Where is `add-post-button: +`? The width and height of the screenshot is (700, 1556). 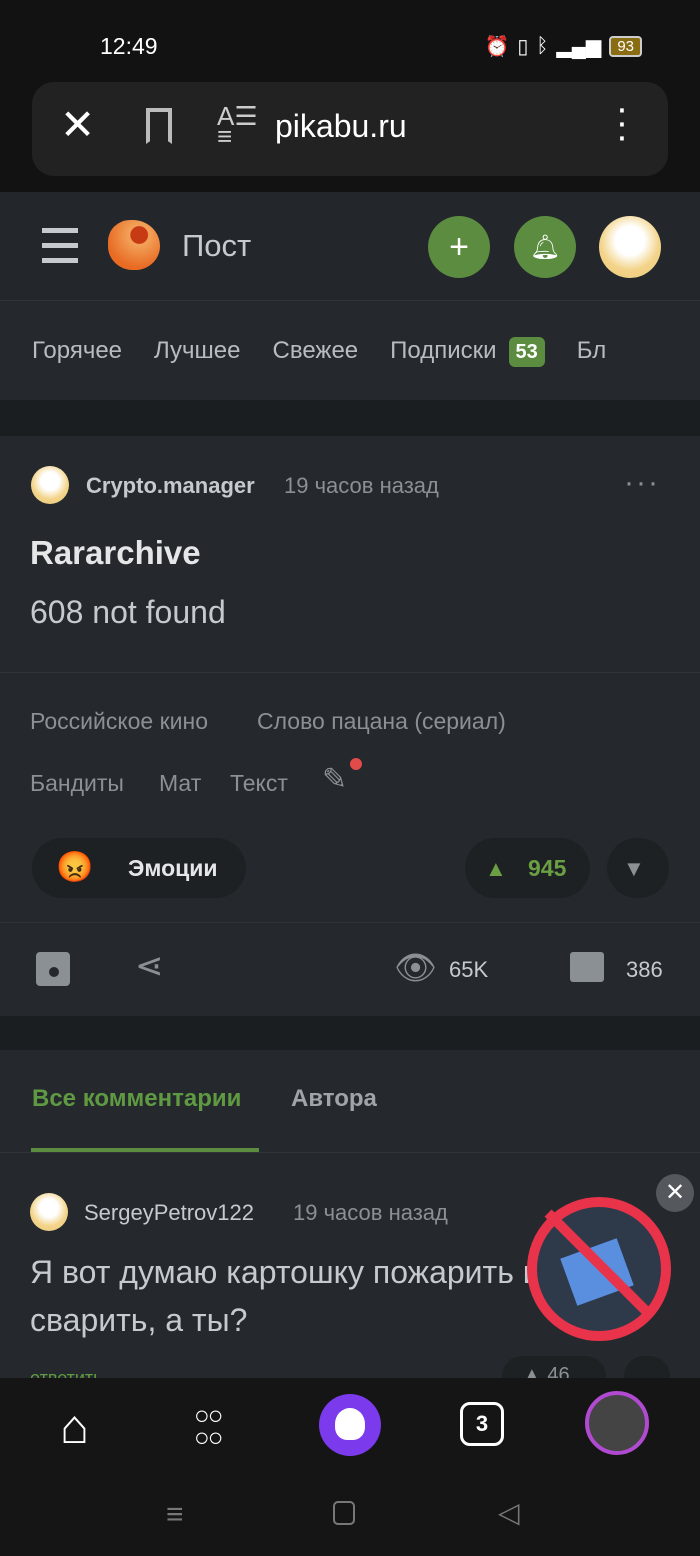
add-post-button: + is located at coordinates (459, 247).